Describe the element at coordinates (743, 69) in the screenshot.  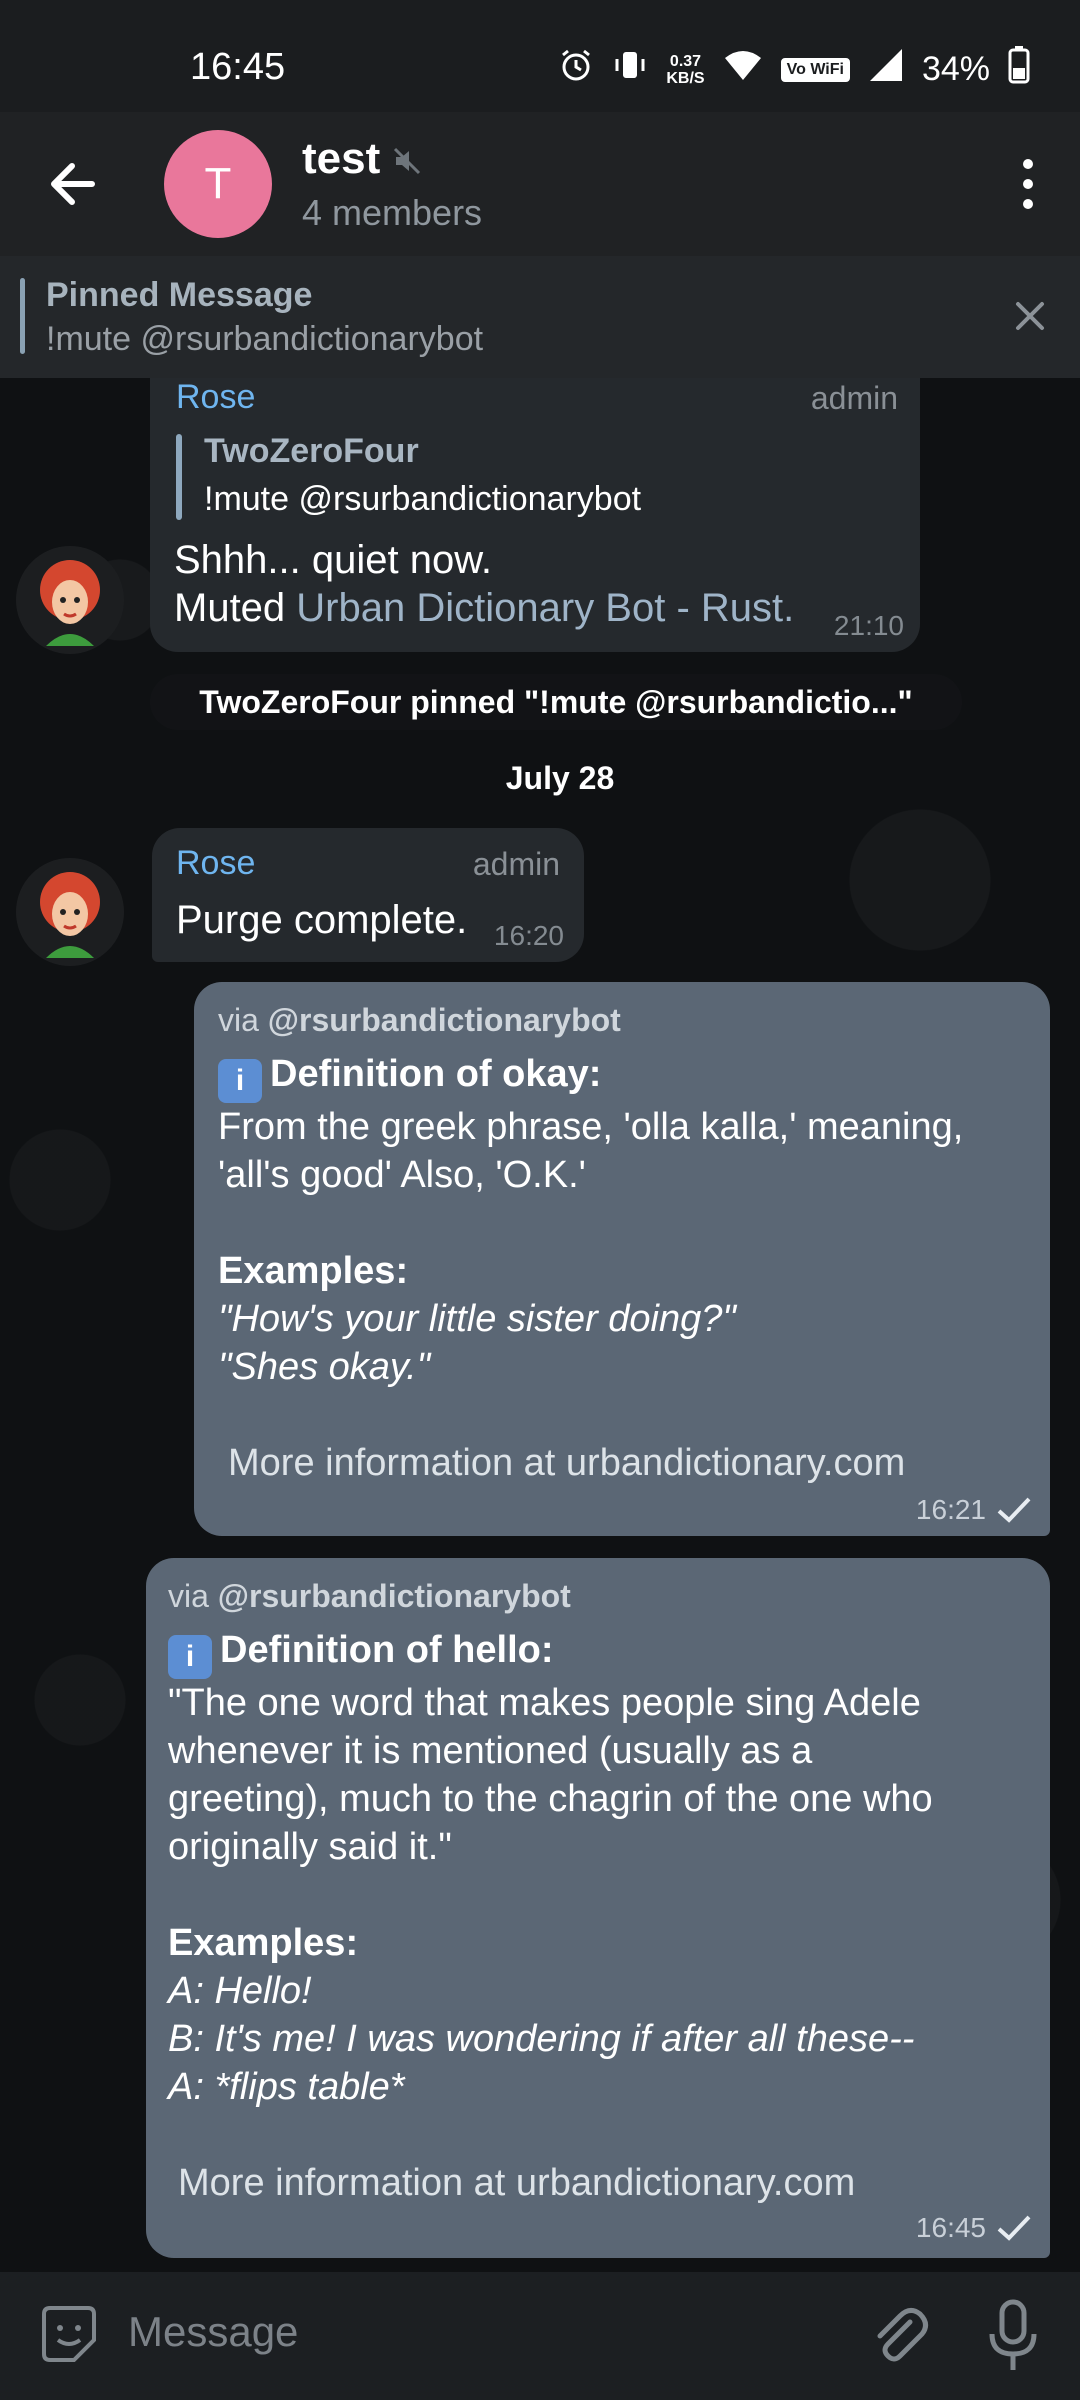
I see `wifi-icon` at that location.